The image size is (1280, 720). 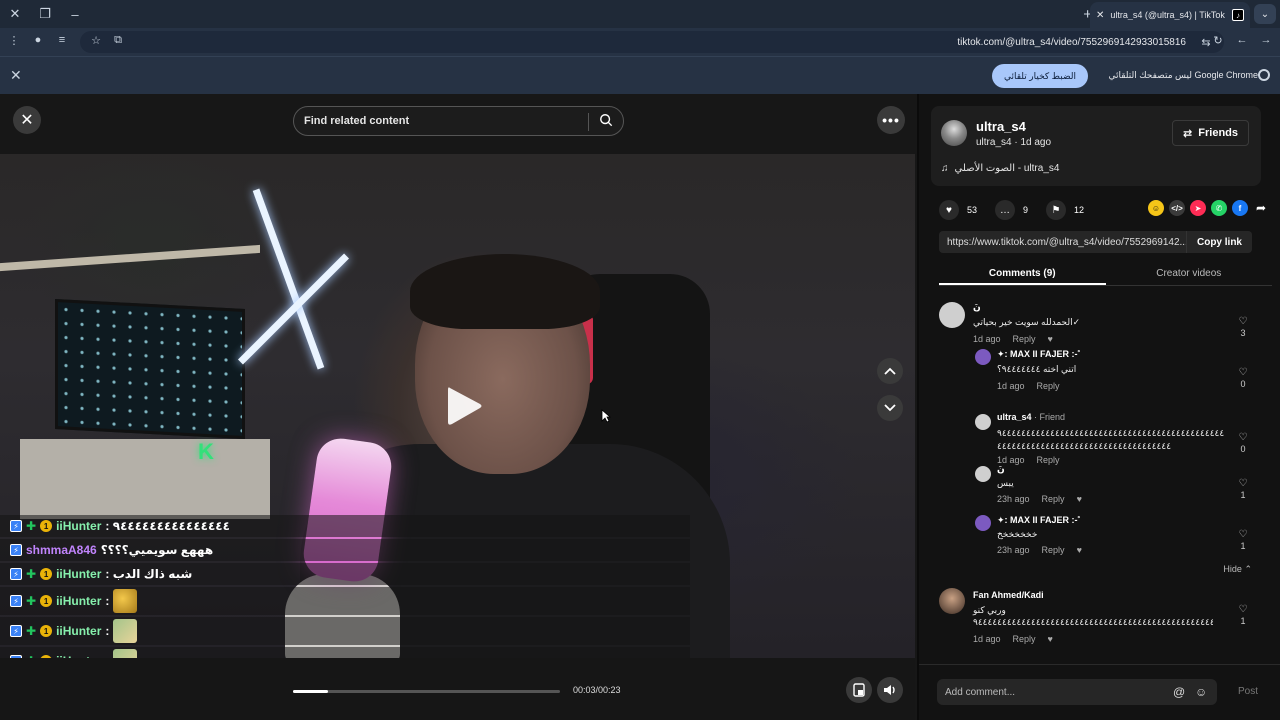 I want to click on comment-like-count: 1, so click(x=1243, y=495).